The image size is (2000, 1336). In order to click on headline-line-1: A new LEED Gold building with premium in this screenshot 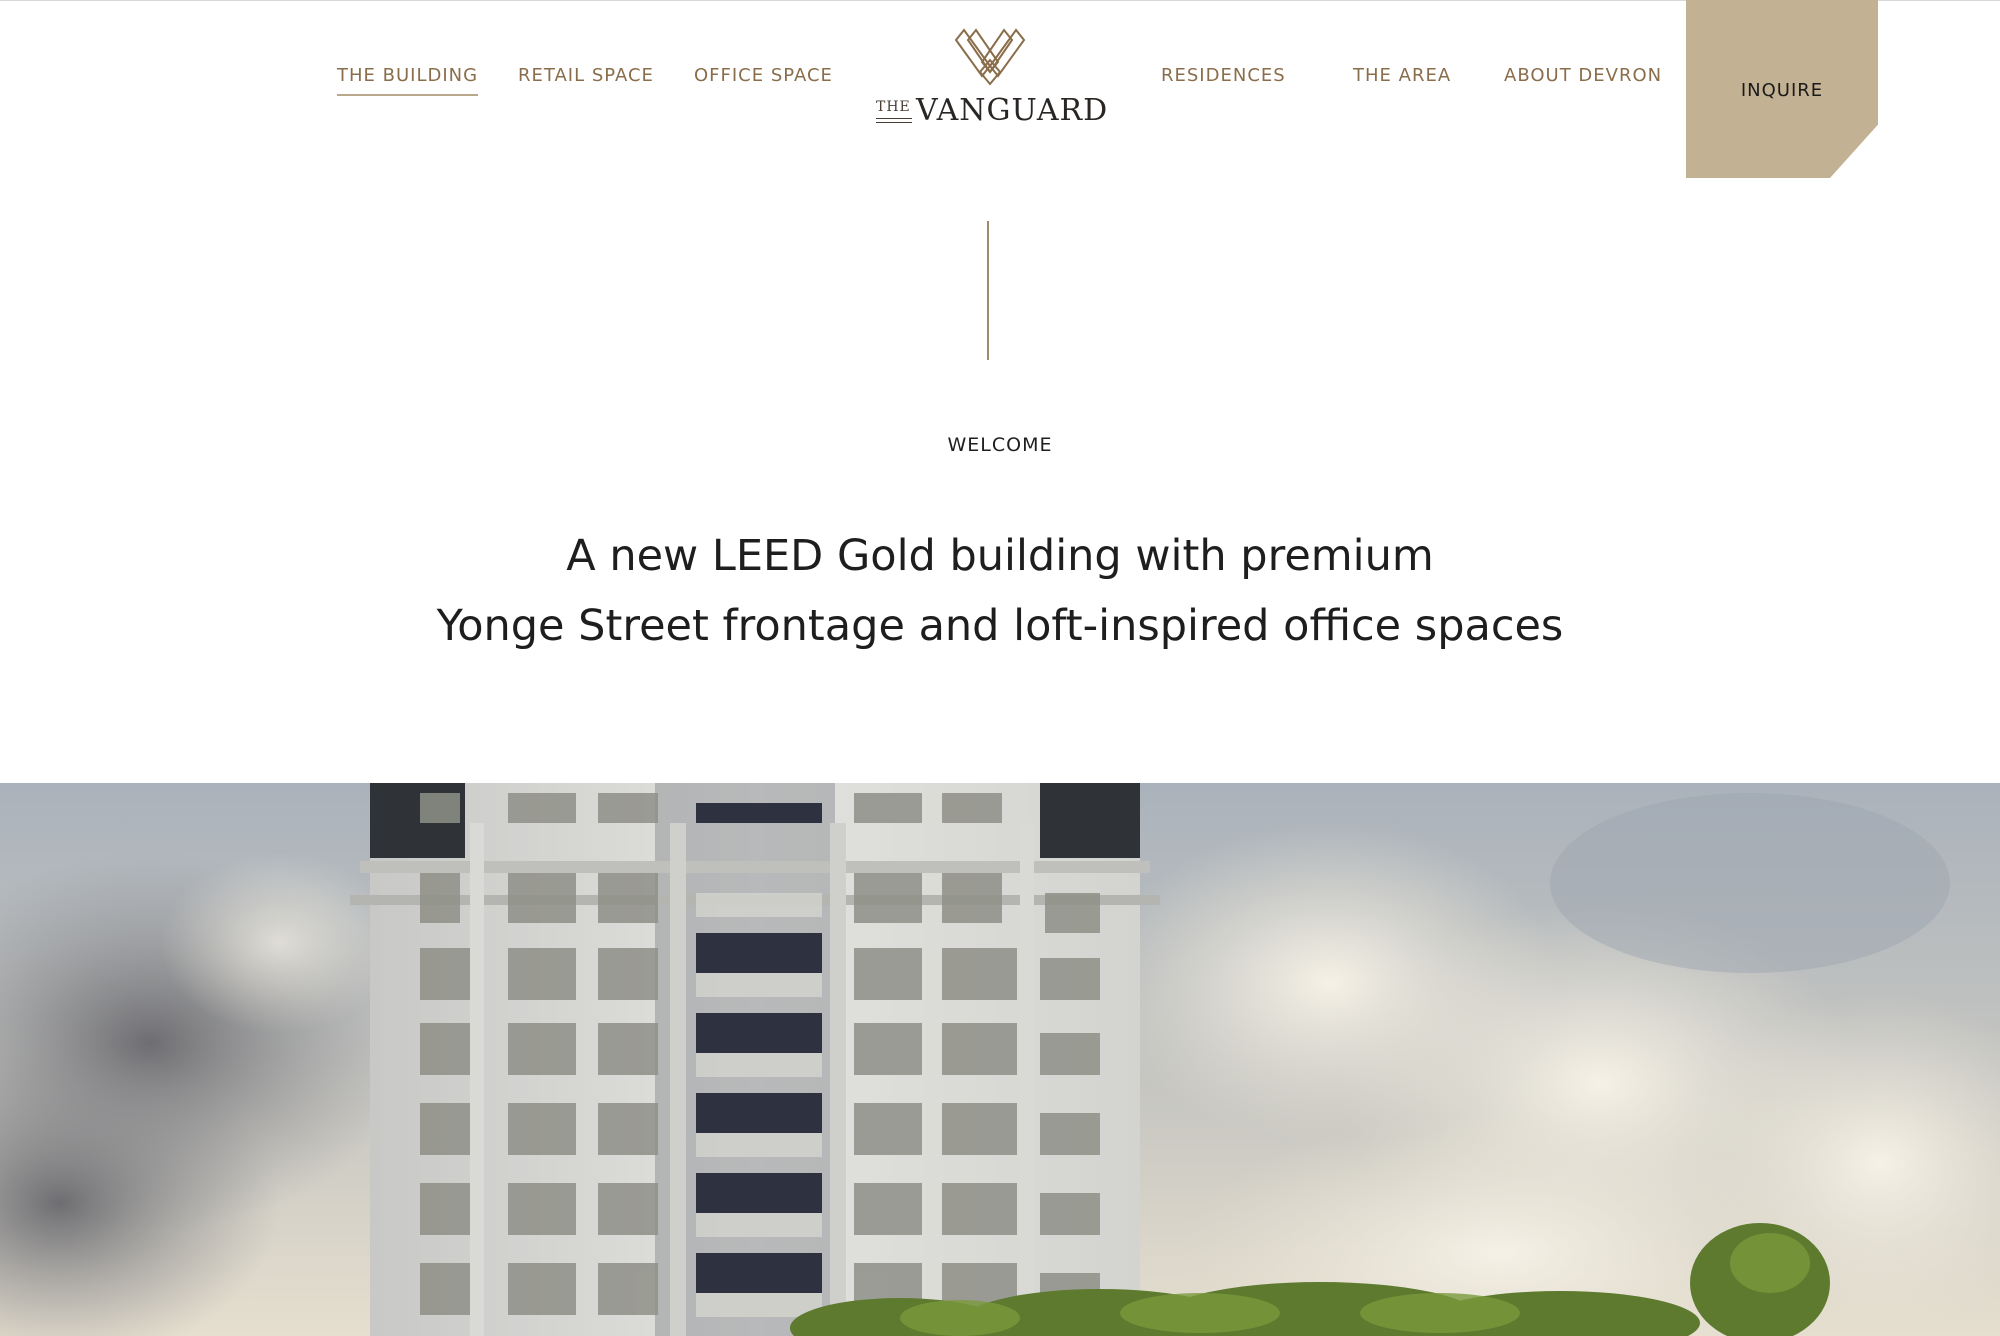, I will do `click(1000, 556)`.